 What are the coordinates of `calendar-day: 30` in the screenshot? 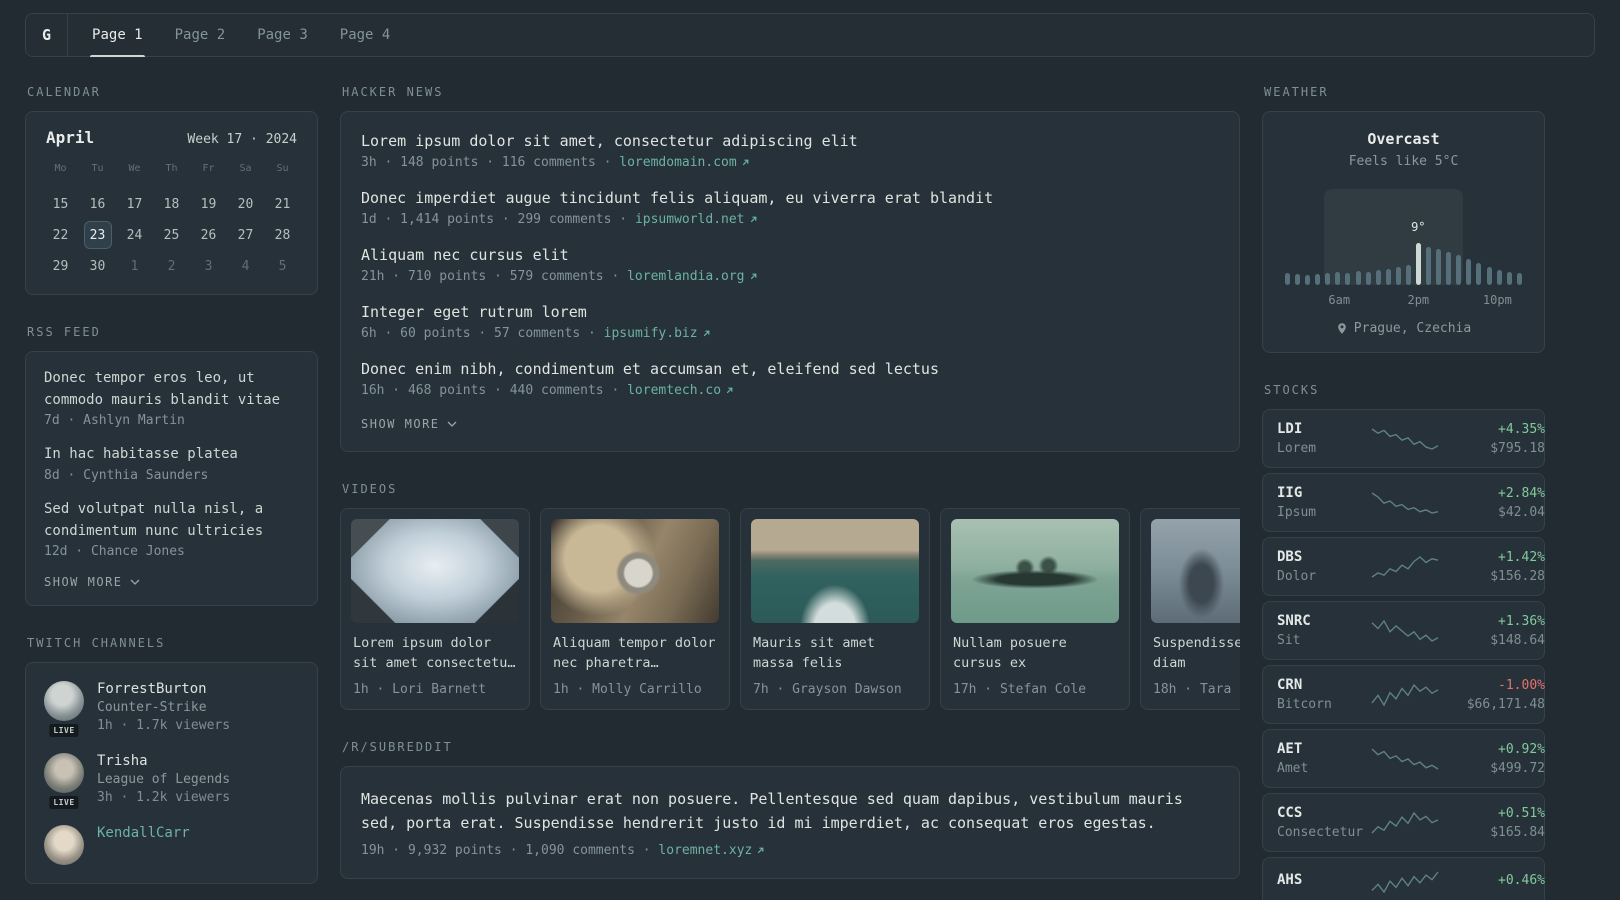 It's located at (97, 266).